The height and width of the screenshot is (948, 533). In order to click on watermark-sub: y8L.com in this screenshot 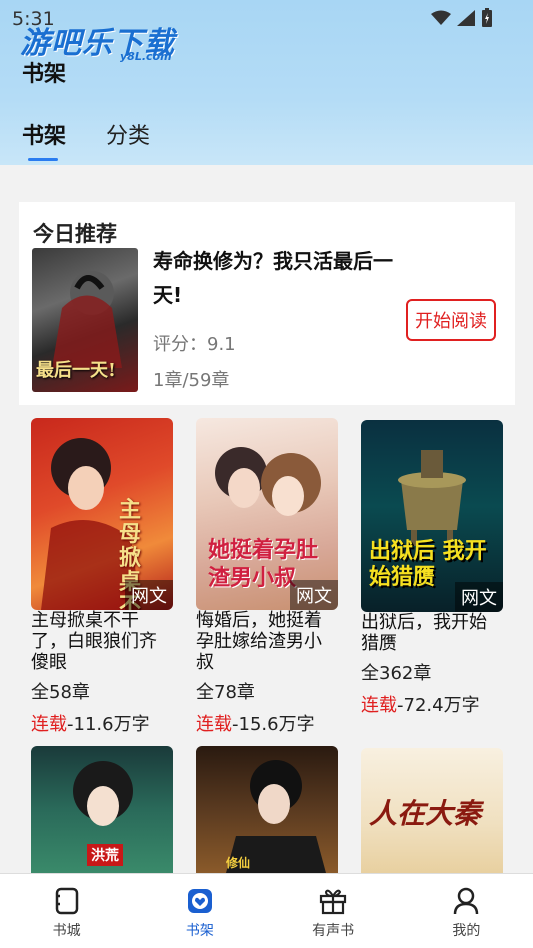, I will do `click(146, 56)`.